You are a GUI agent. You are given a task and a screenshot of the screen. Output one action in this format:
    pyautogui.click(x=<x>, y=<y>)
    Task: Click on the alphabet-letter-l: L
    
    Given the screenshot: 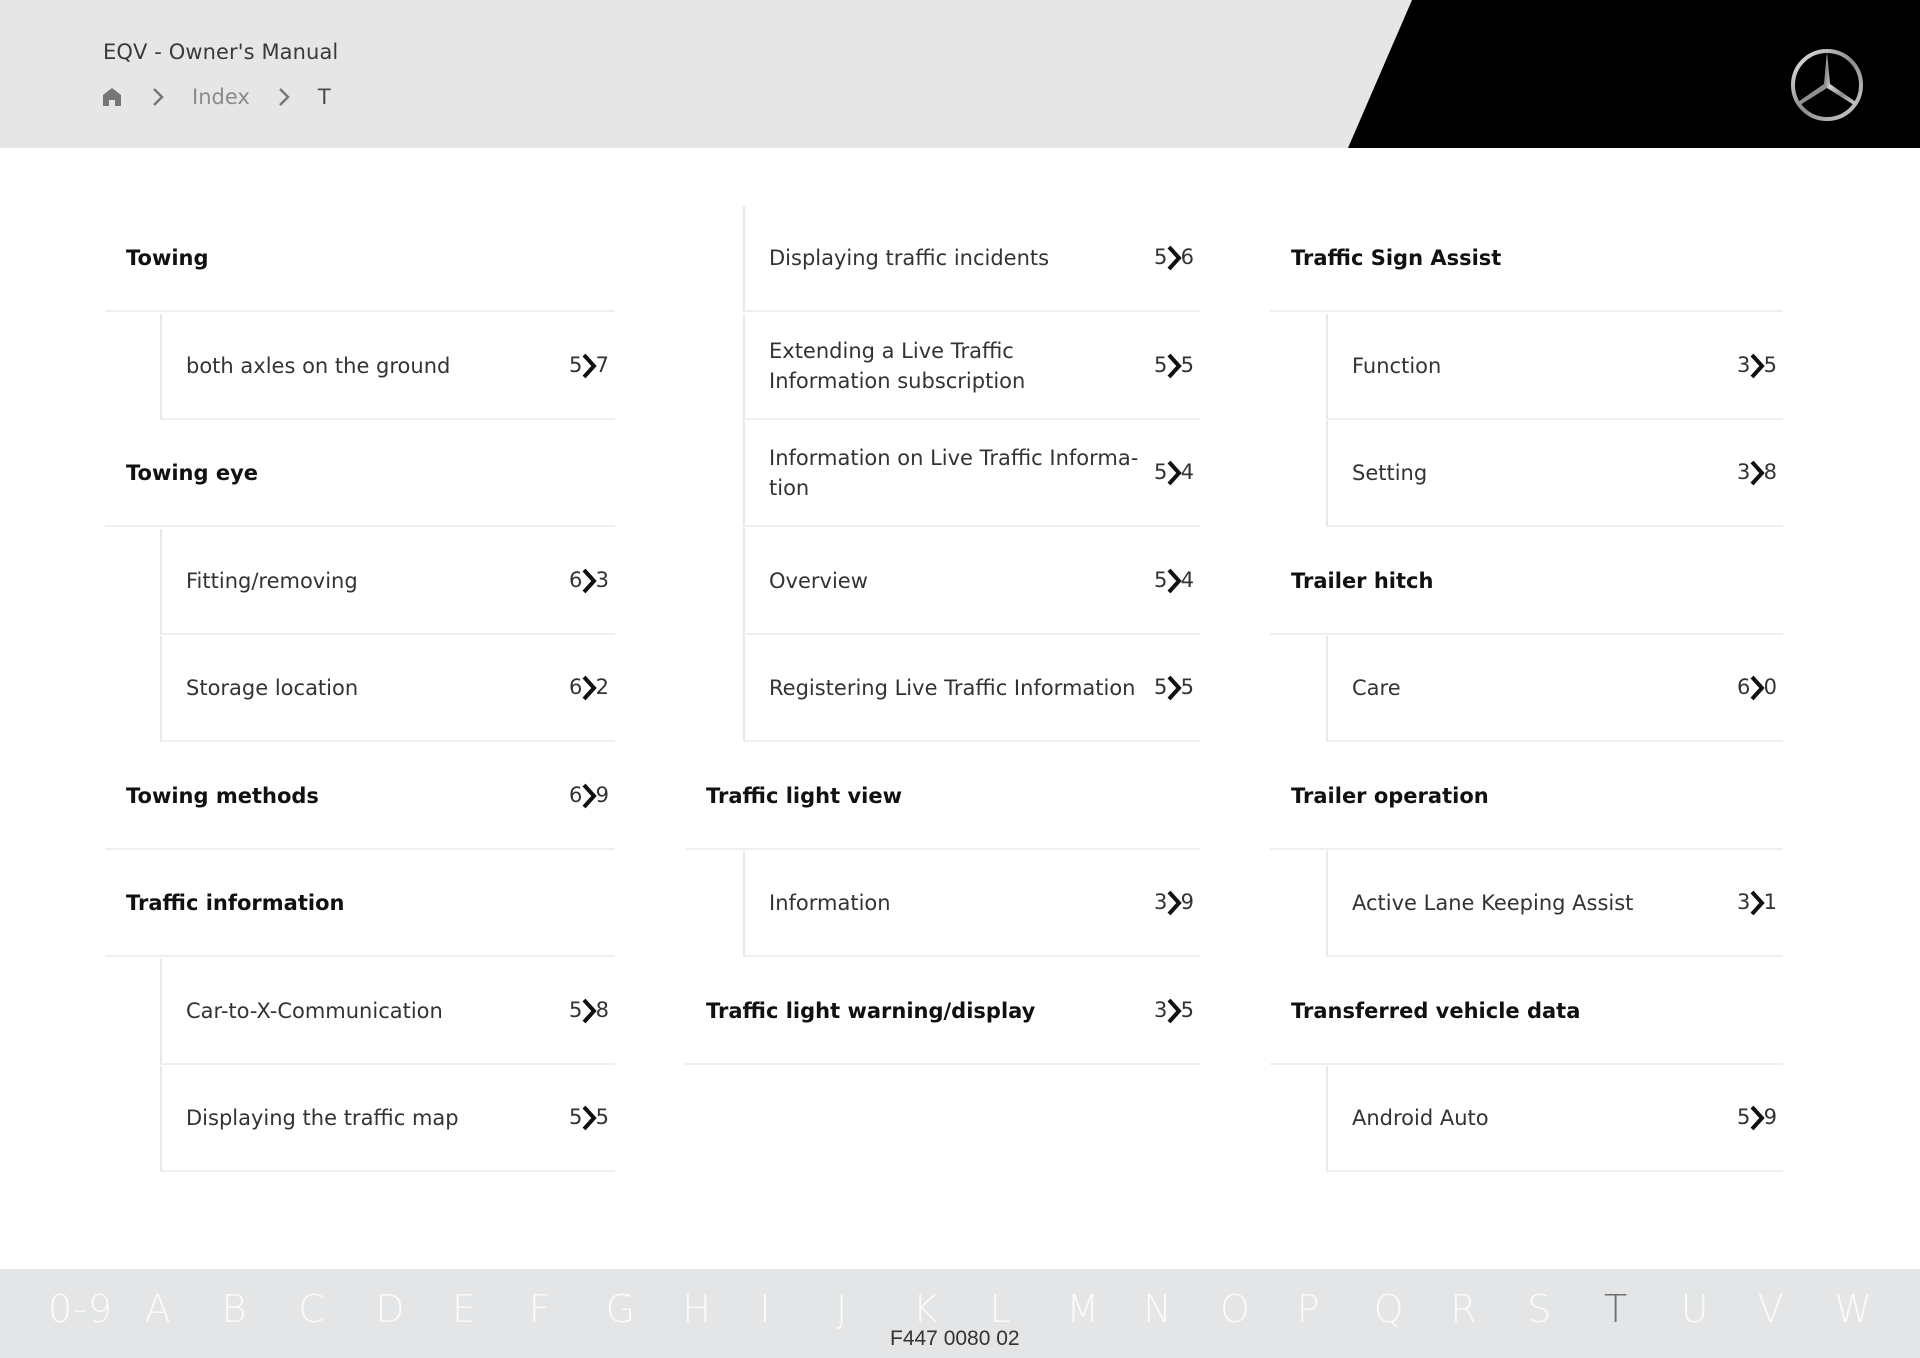 What is the action you would take?
    pyautogui.click(x=1001, y=1309)
    